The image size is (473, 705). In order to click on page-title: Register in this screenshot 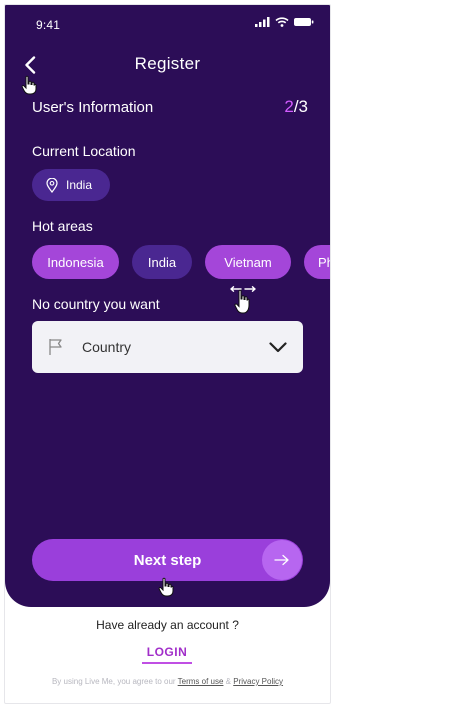, I will do `click(167, 63)`.